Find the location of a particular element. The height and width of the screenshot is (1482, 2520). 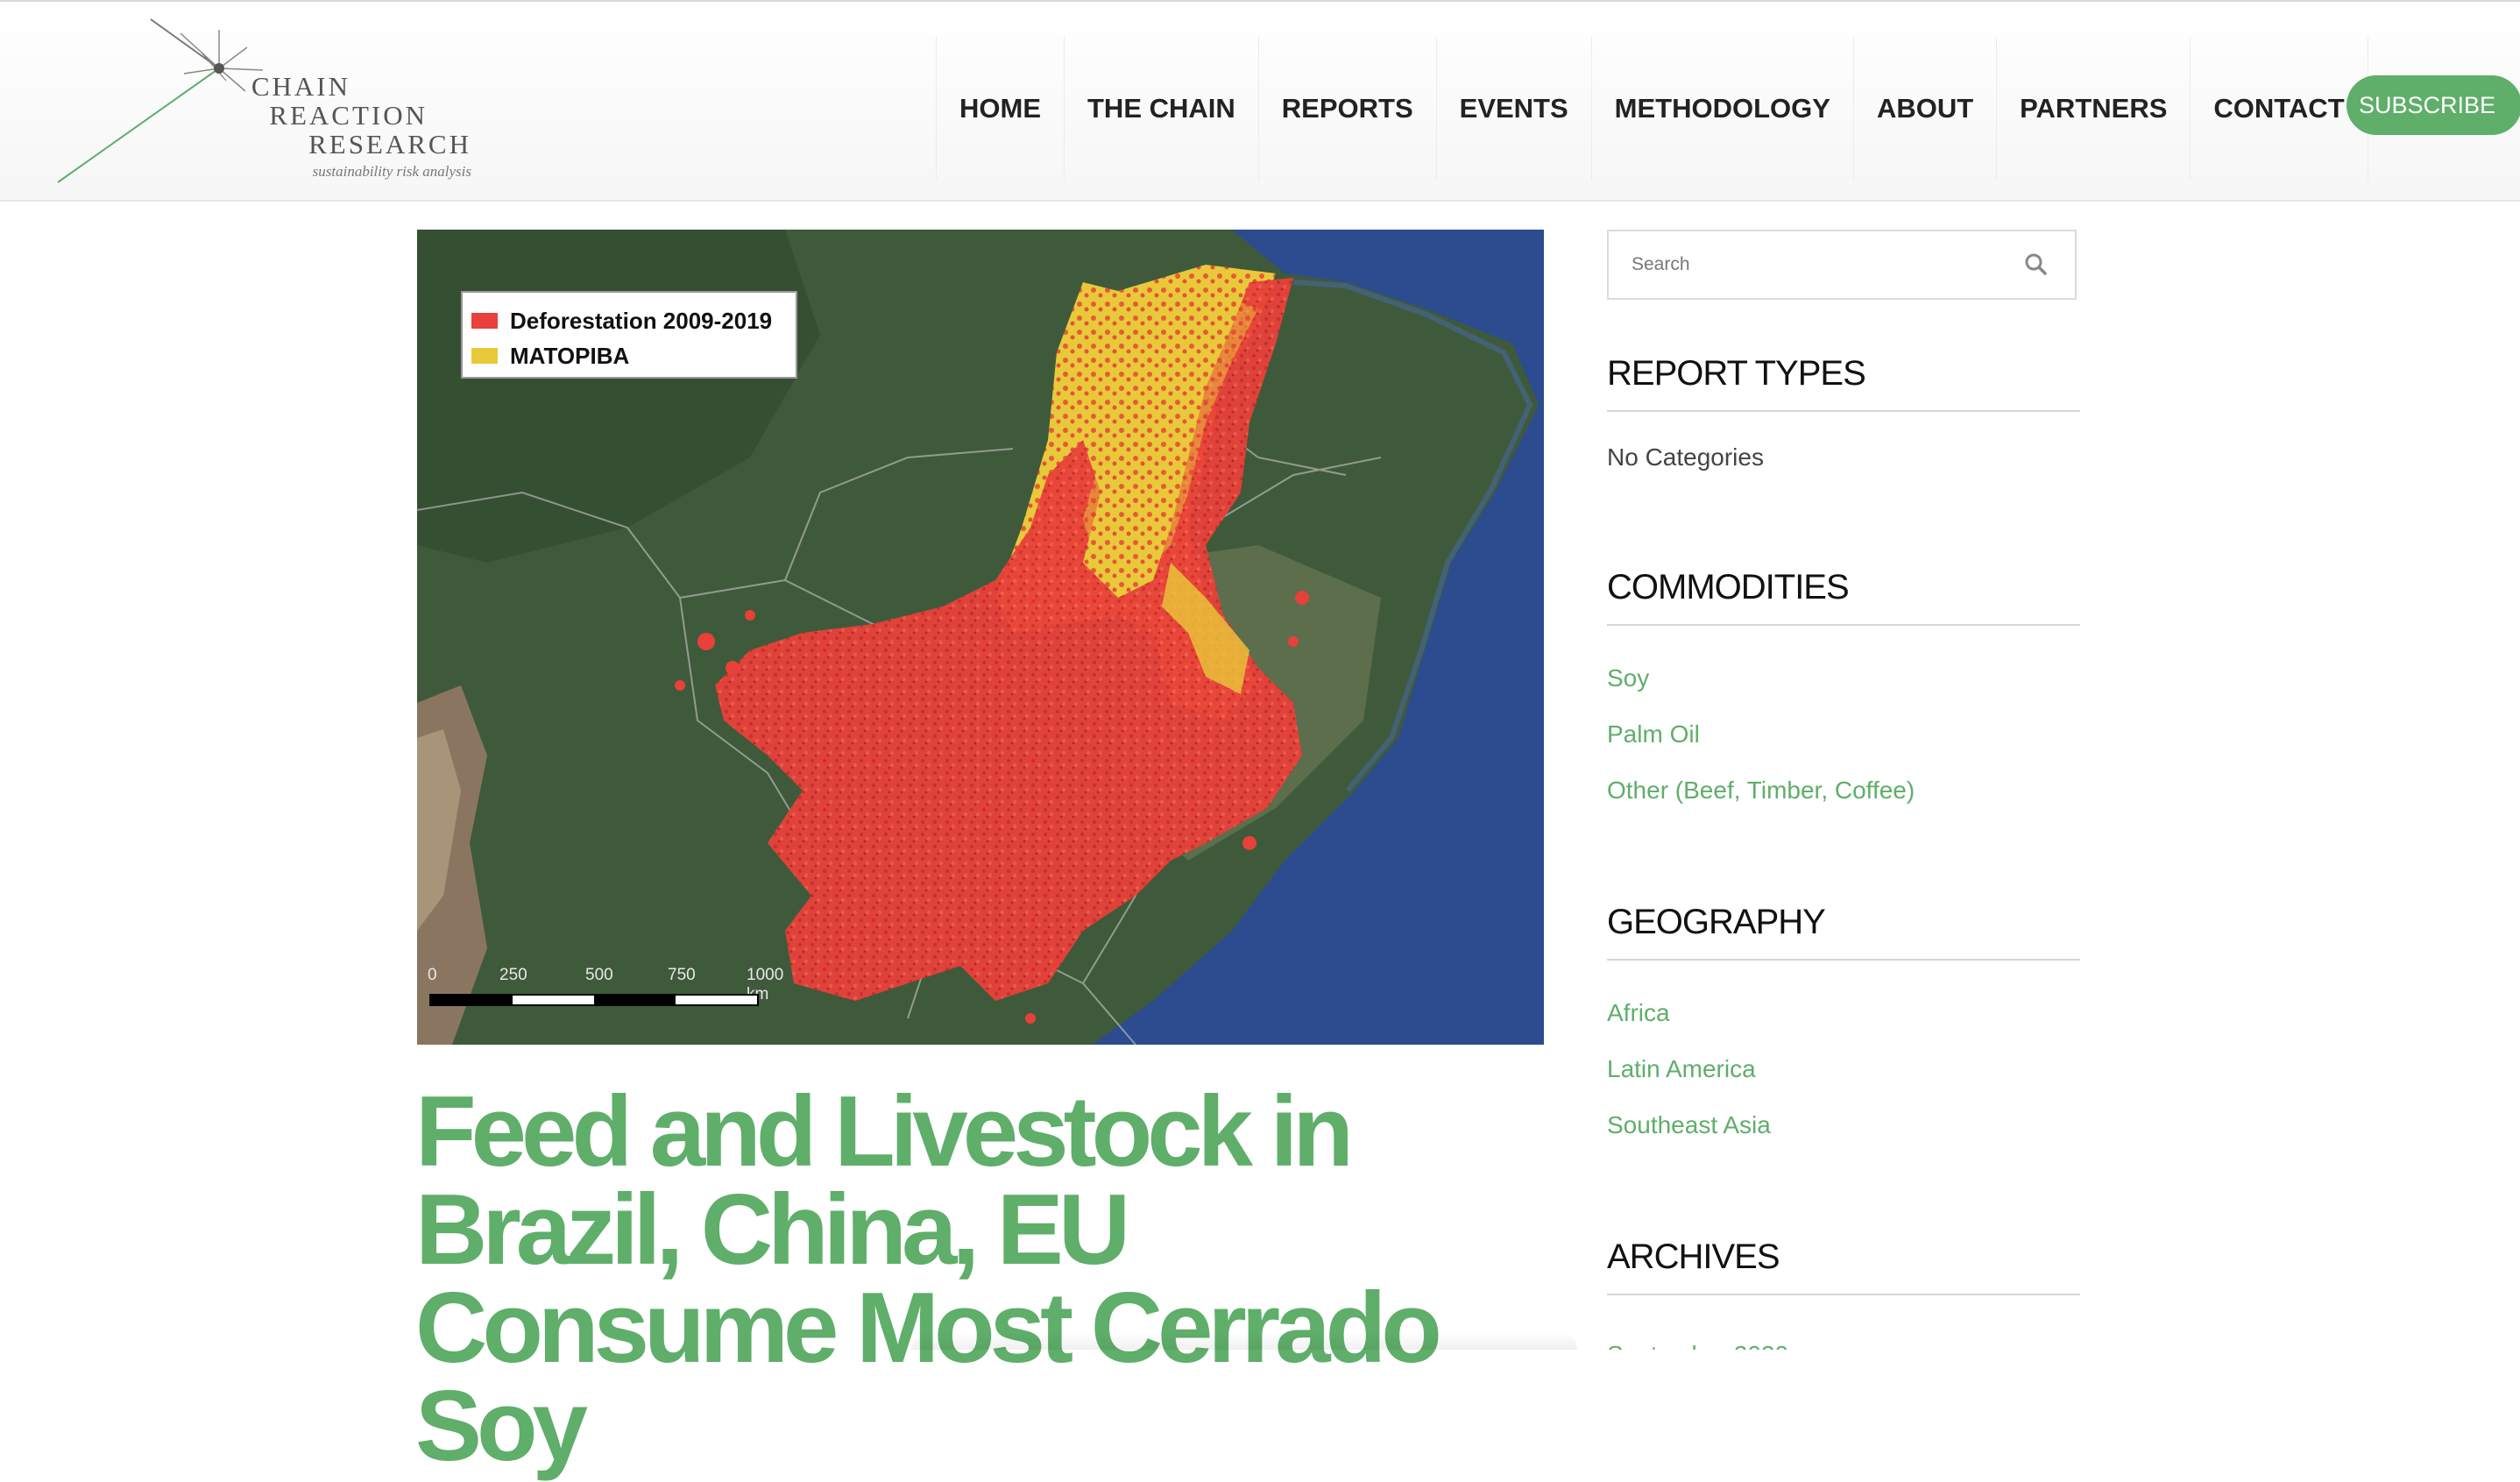

legend-label: Deforestation 2009-2019 is located at coordinates (641, 320).